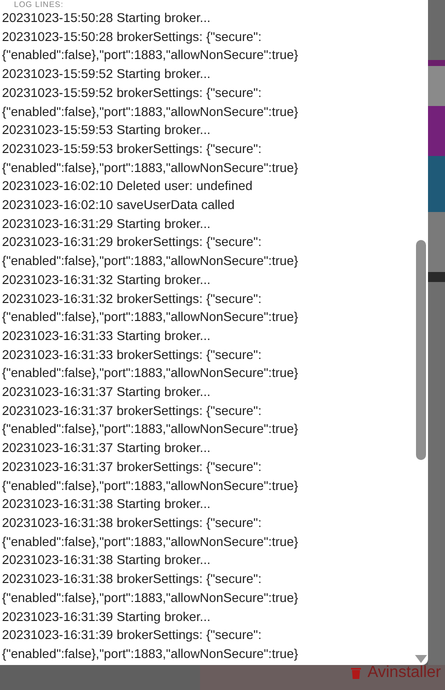 The height and width of the screenshot is (690, 445). What do you see at coordinates (151, 251) in the screenshot?
I see `log-line: 20231023-16:31:29 brokerSettings: {"secure": {"enabled":false},"port":1883,"allowNonSecure":true}` at bounding box center [151, 251].